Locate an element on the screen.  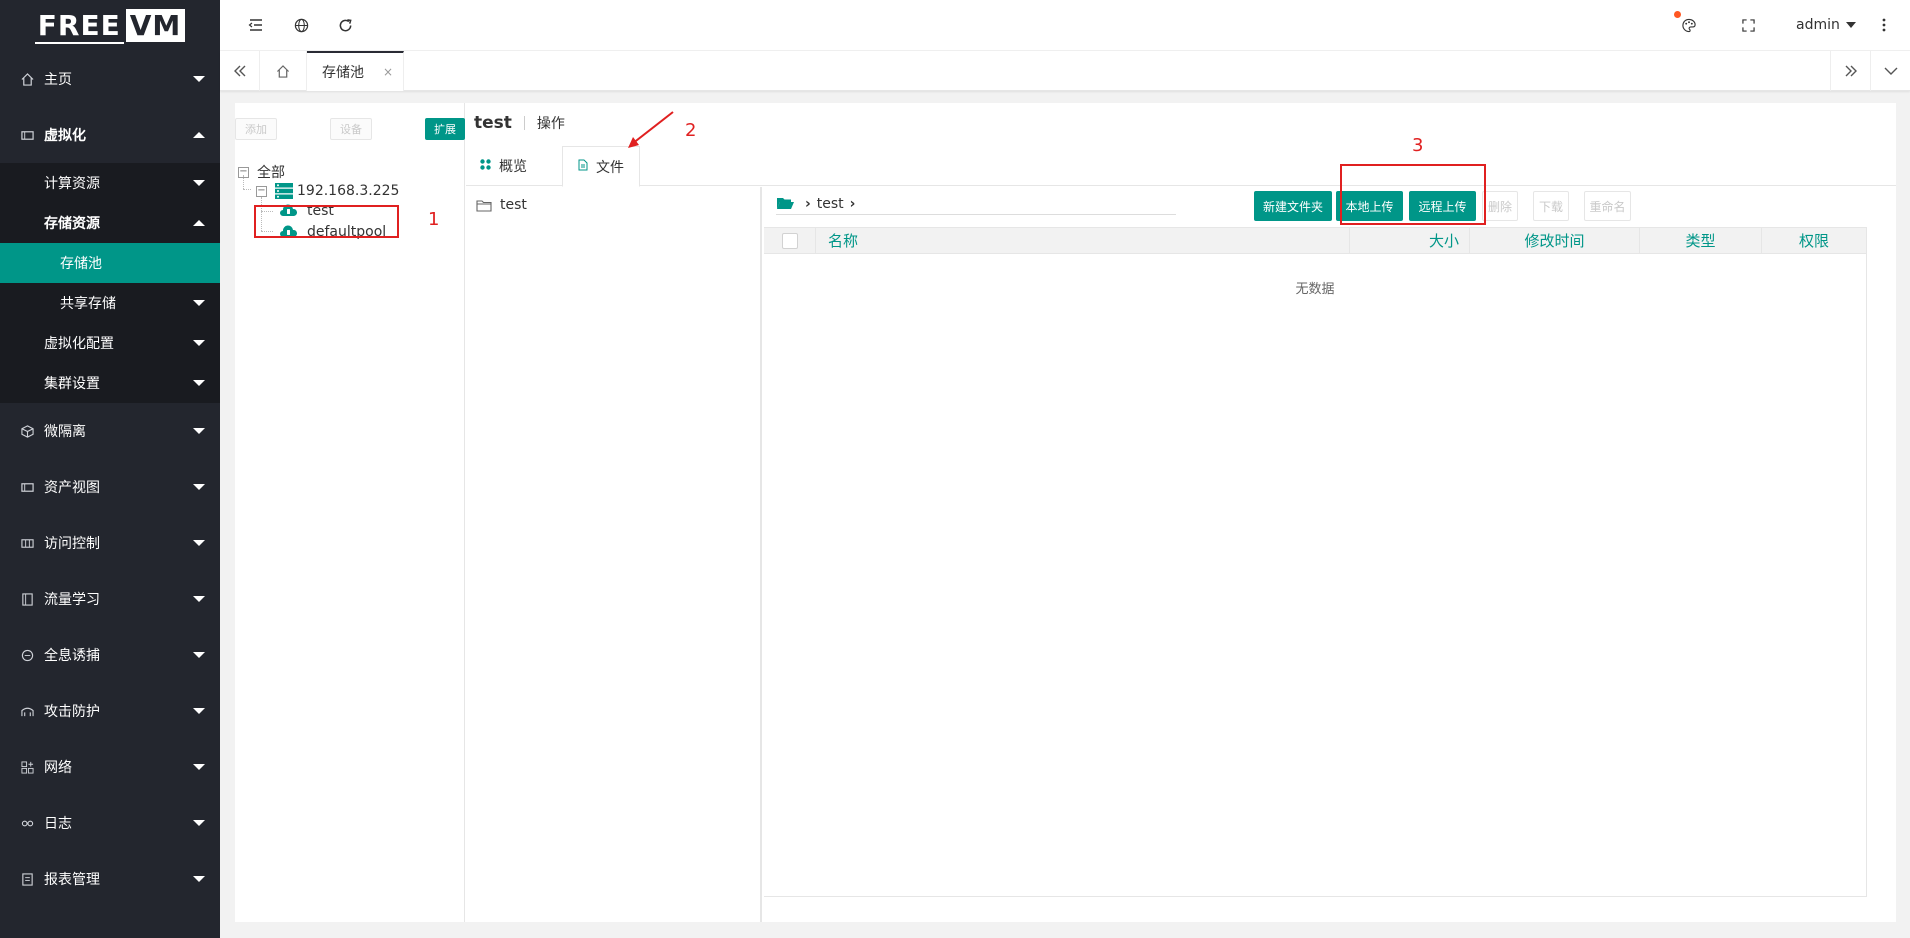
sidebar-item-label: 虚拟化 is located at coordinates (65, 136).